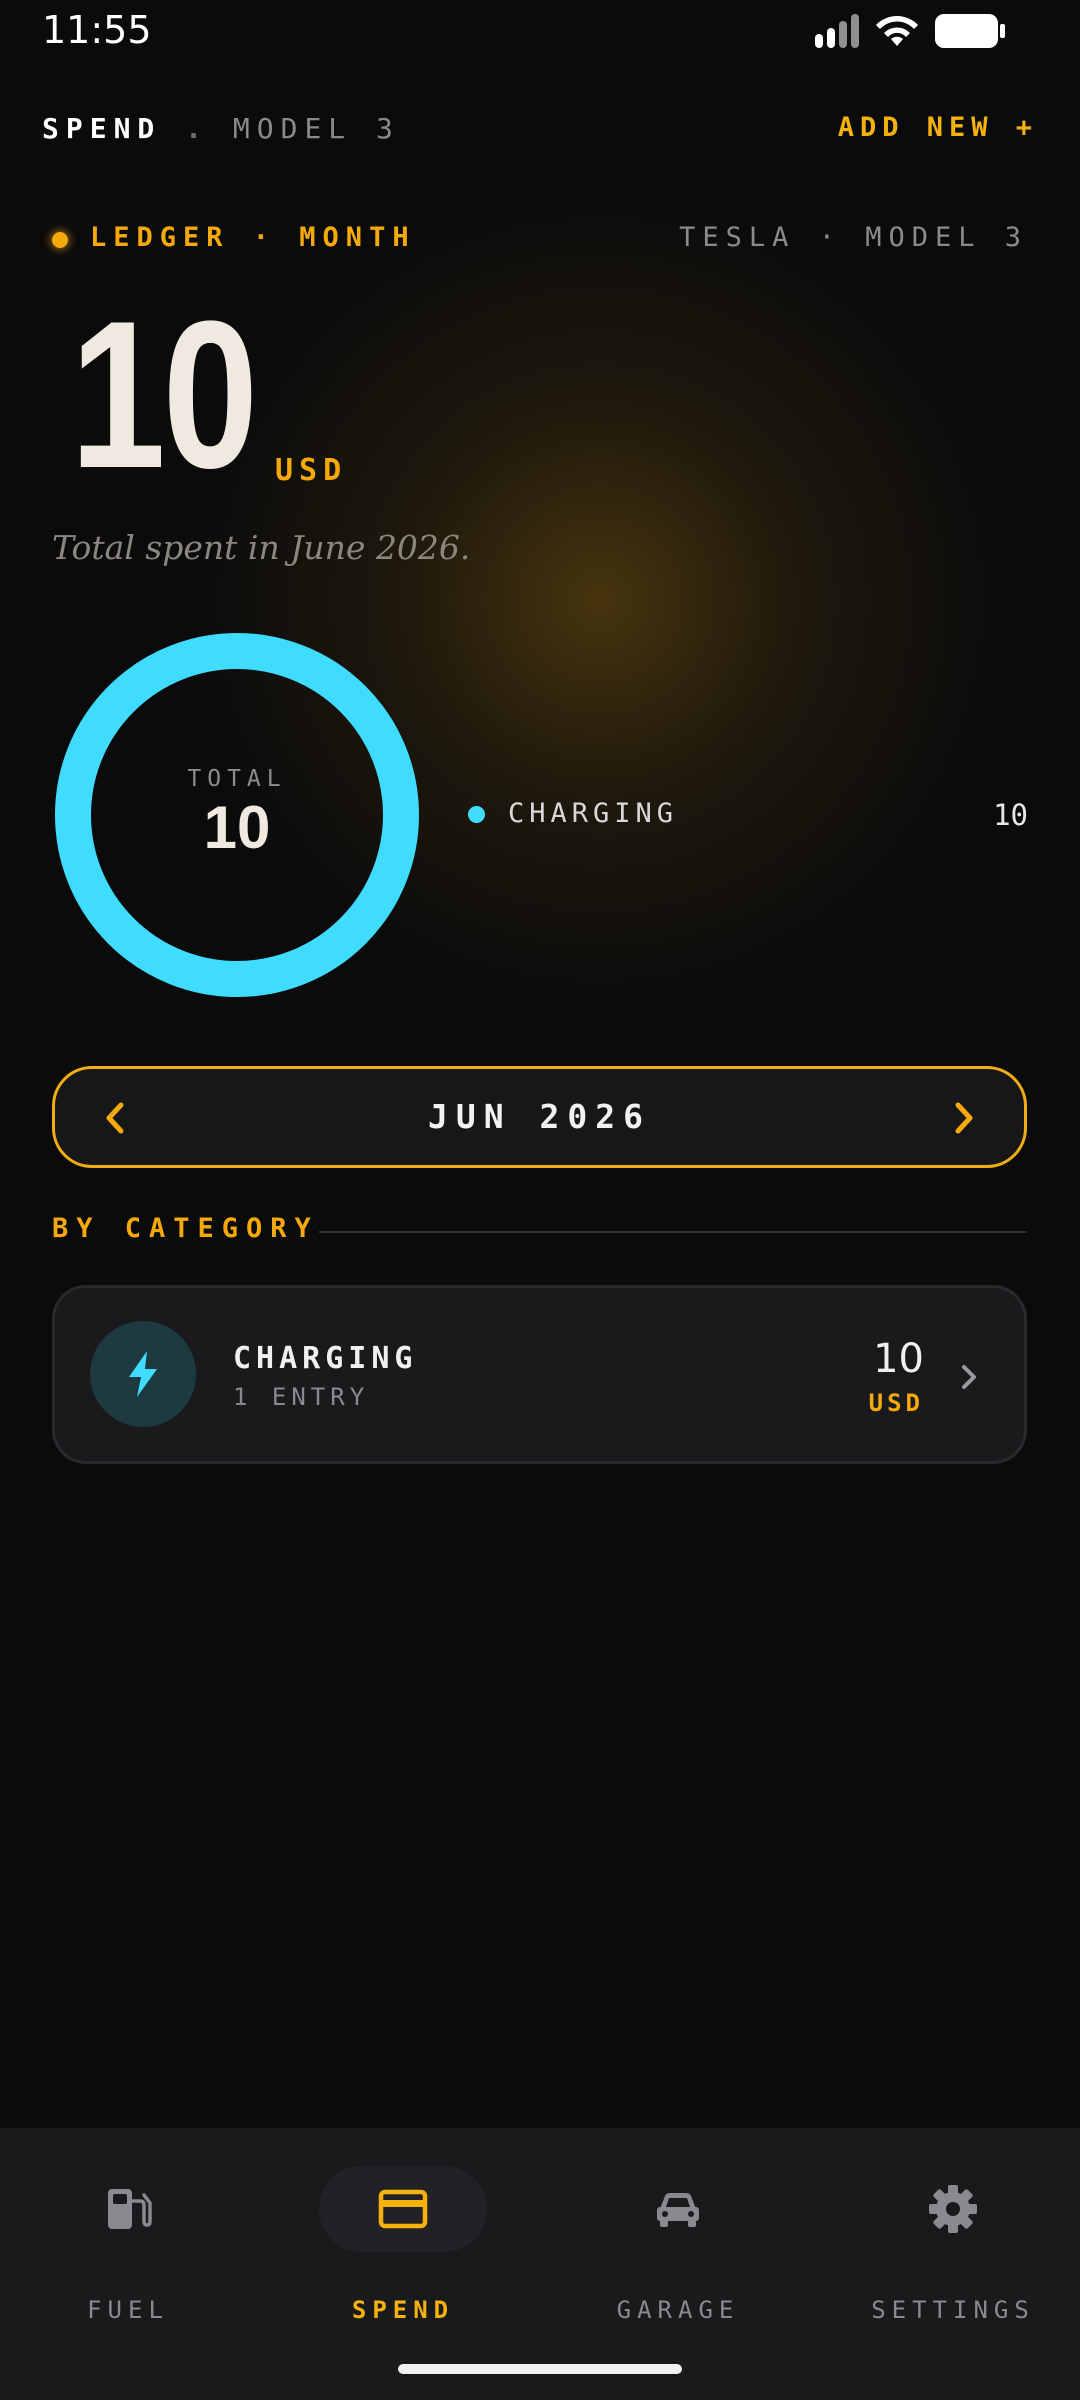 The image size is (1080, 2400). I want to click on lightning-bolt-icon, so click(143, 1374).